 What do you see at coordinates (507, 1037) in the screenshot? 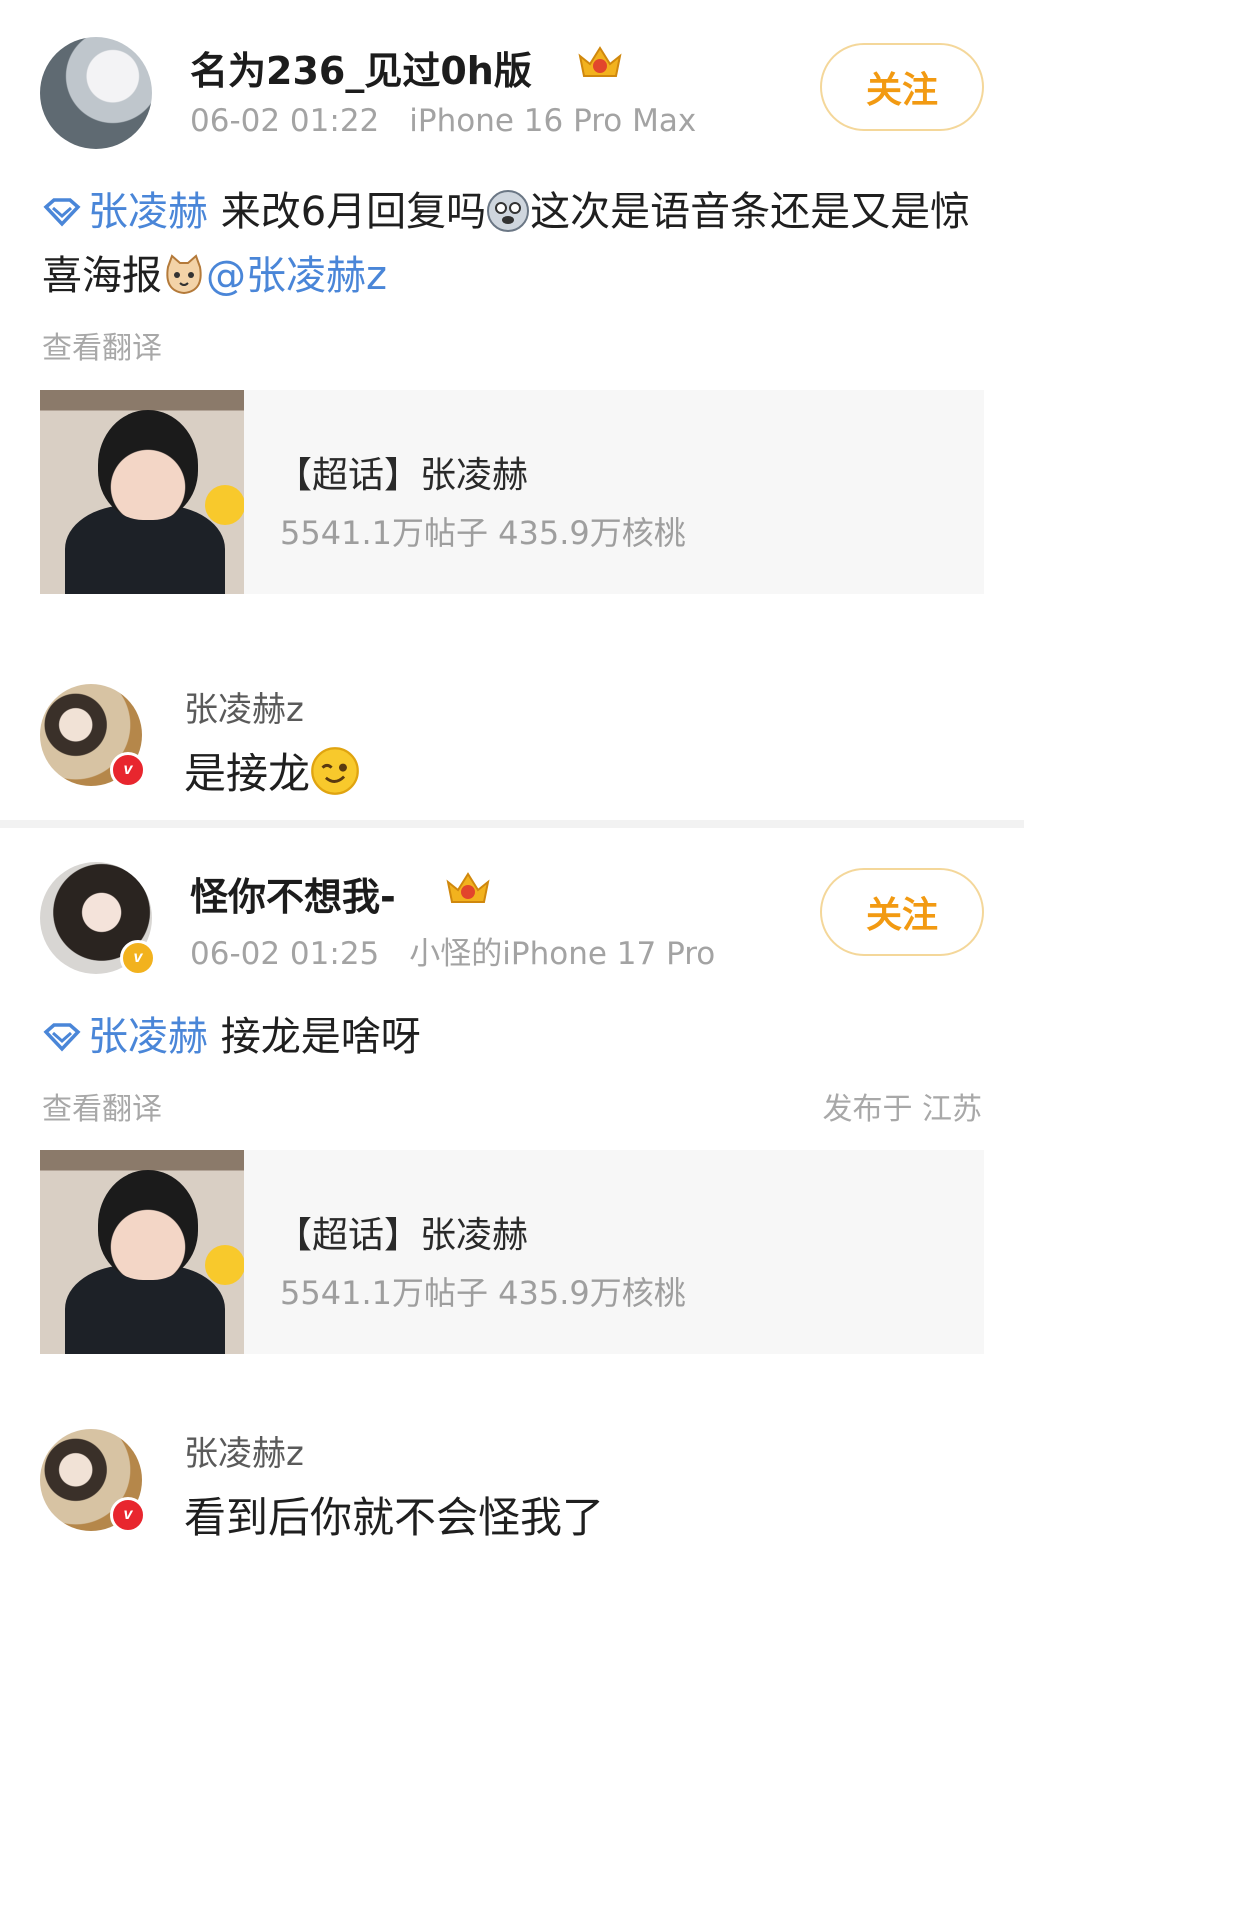
I see `post-content: 张凌赫 接龙是啥呀` at bounding box center [507, 1037].